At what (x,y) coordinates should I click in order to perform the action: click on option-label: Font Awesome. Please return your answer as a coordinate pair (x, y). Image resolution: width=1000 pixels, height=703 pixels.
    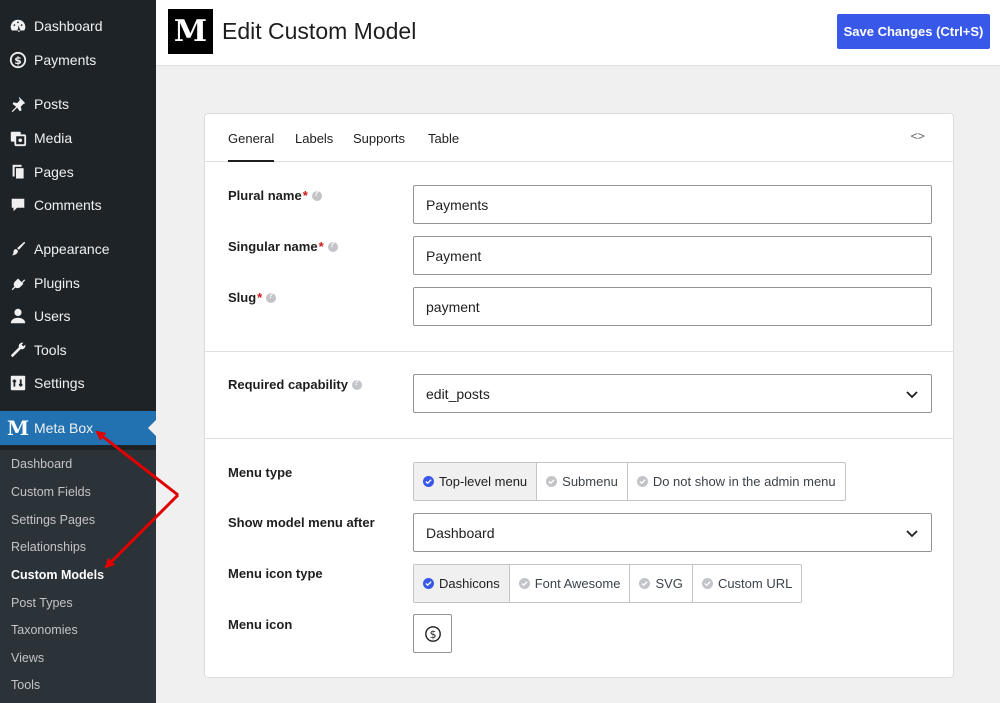
    Looking at the image, I should click on (577, 583).